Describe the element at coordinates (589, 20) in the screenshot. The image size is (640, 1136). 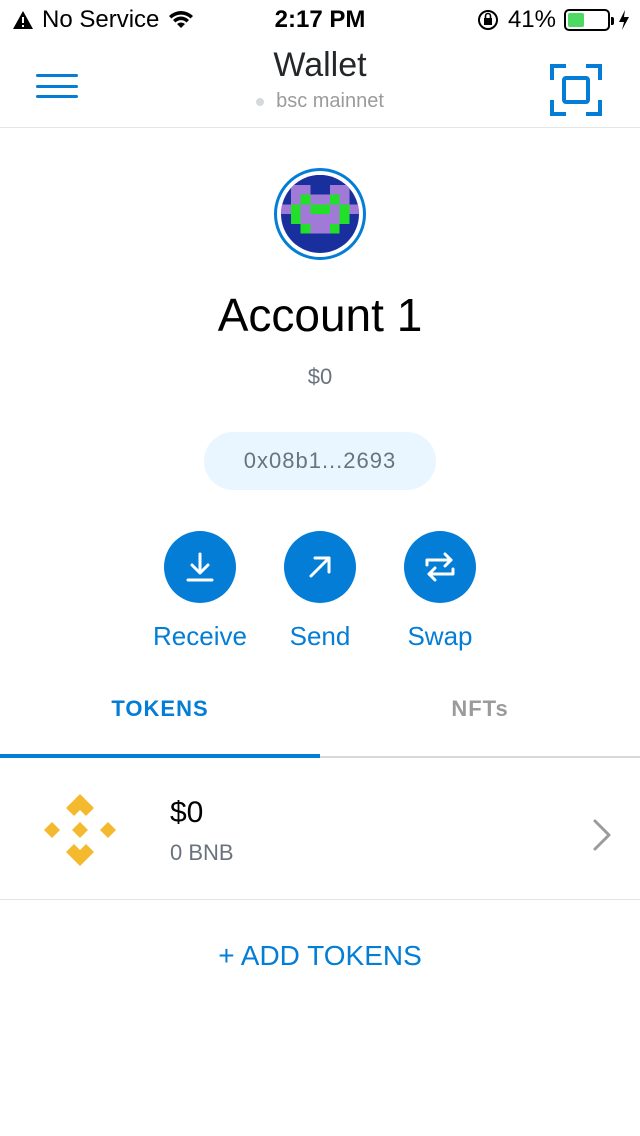
I see `battery-icon` at that location.